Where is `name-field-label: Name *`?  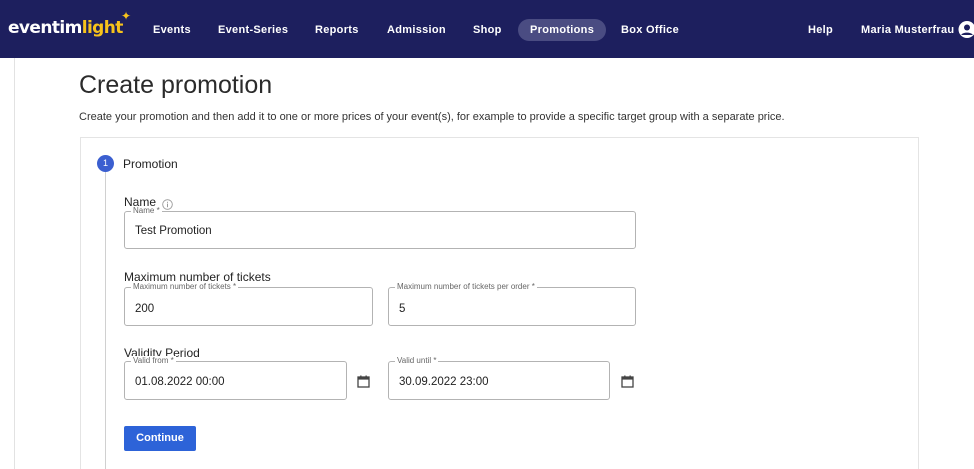
name-field-label: Name * is located at coordinates (146, 211).